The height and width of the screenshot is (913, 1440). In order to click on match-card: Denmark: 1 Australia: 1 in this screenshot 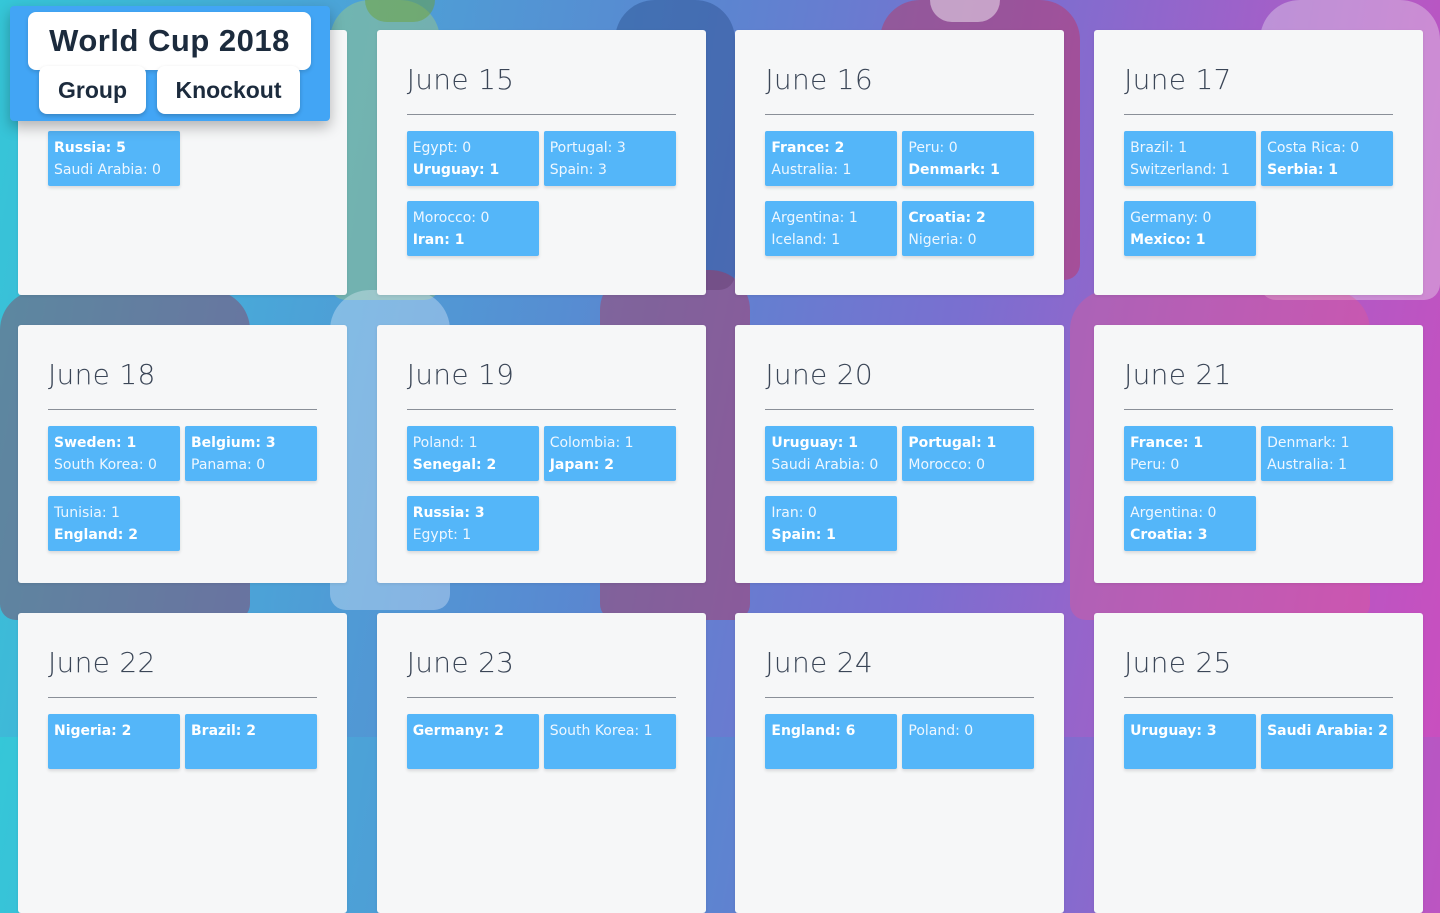, I will do `click(1327, 453)`.